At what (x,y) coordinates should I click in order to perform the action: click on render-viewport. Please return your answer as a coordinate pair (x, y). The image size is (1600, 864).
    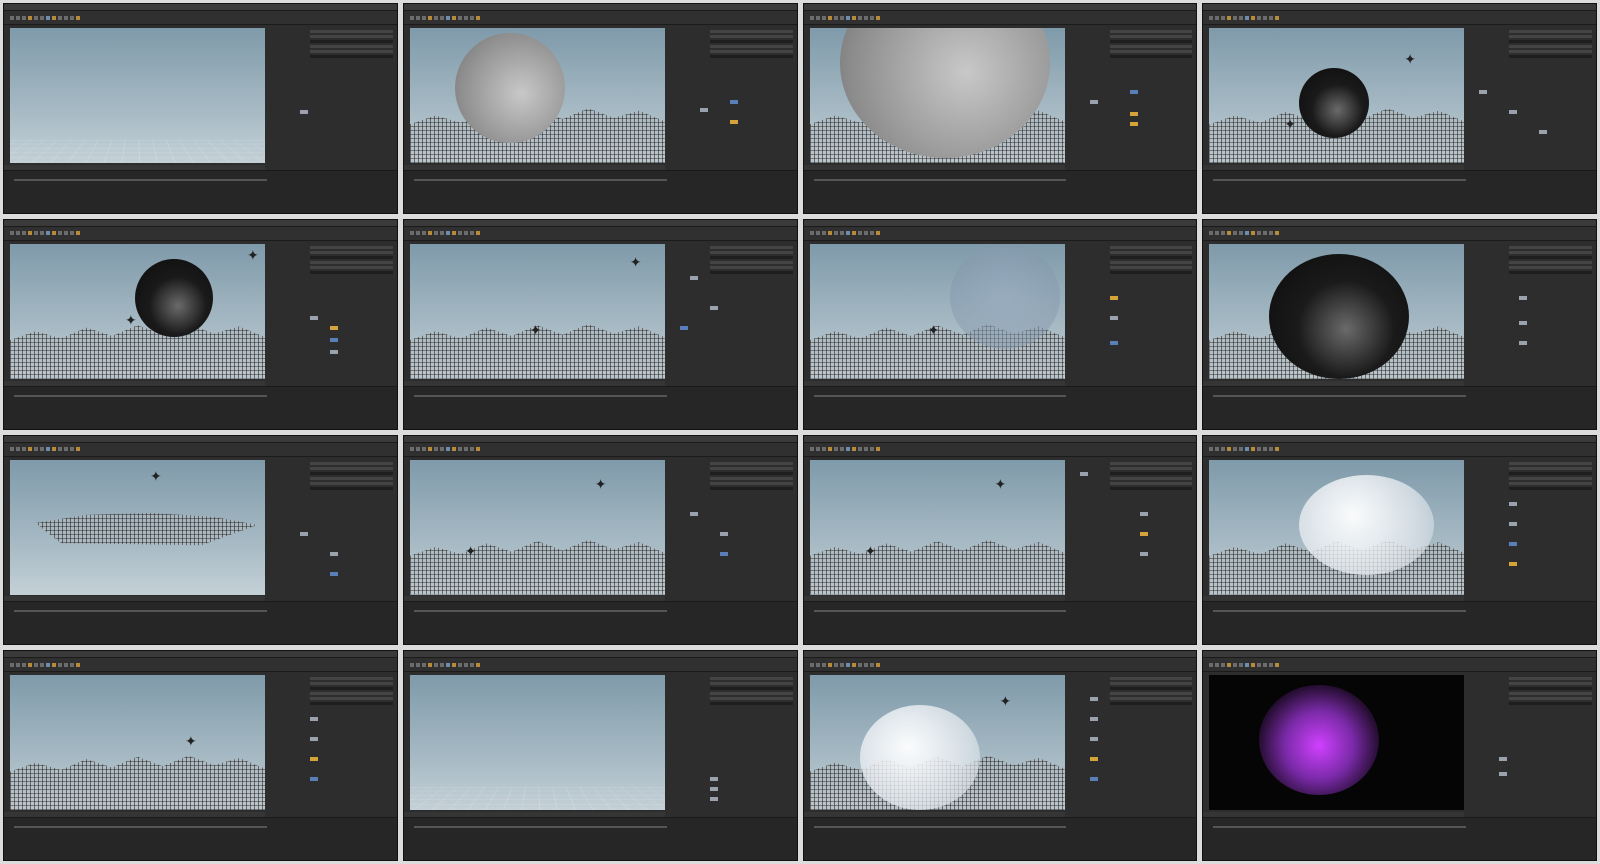
    Looking at the image, I should click on (1337, 743).